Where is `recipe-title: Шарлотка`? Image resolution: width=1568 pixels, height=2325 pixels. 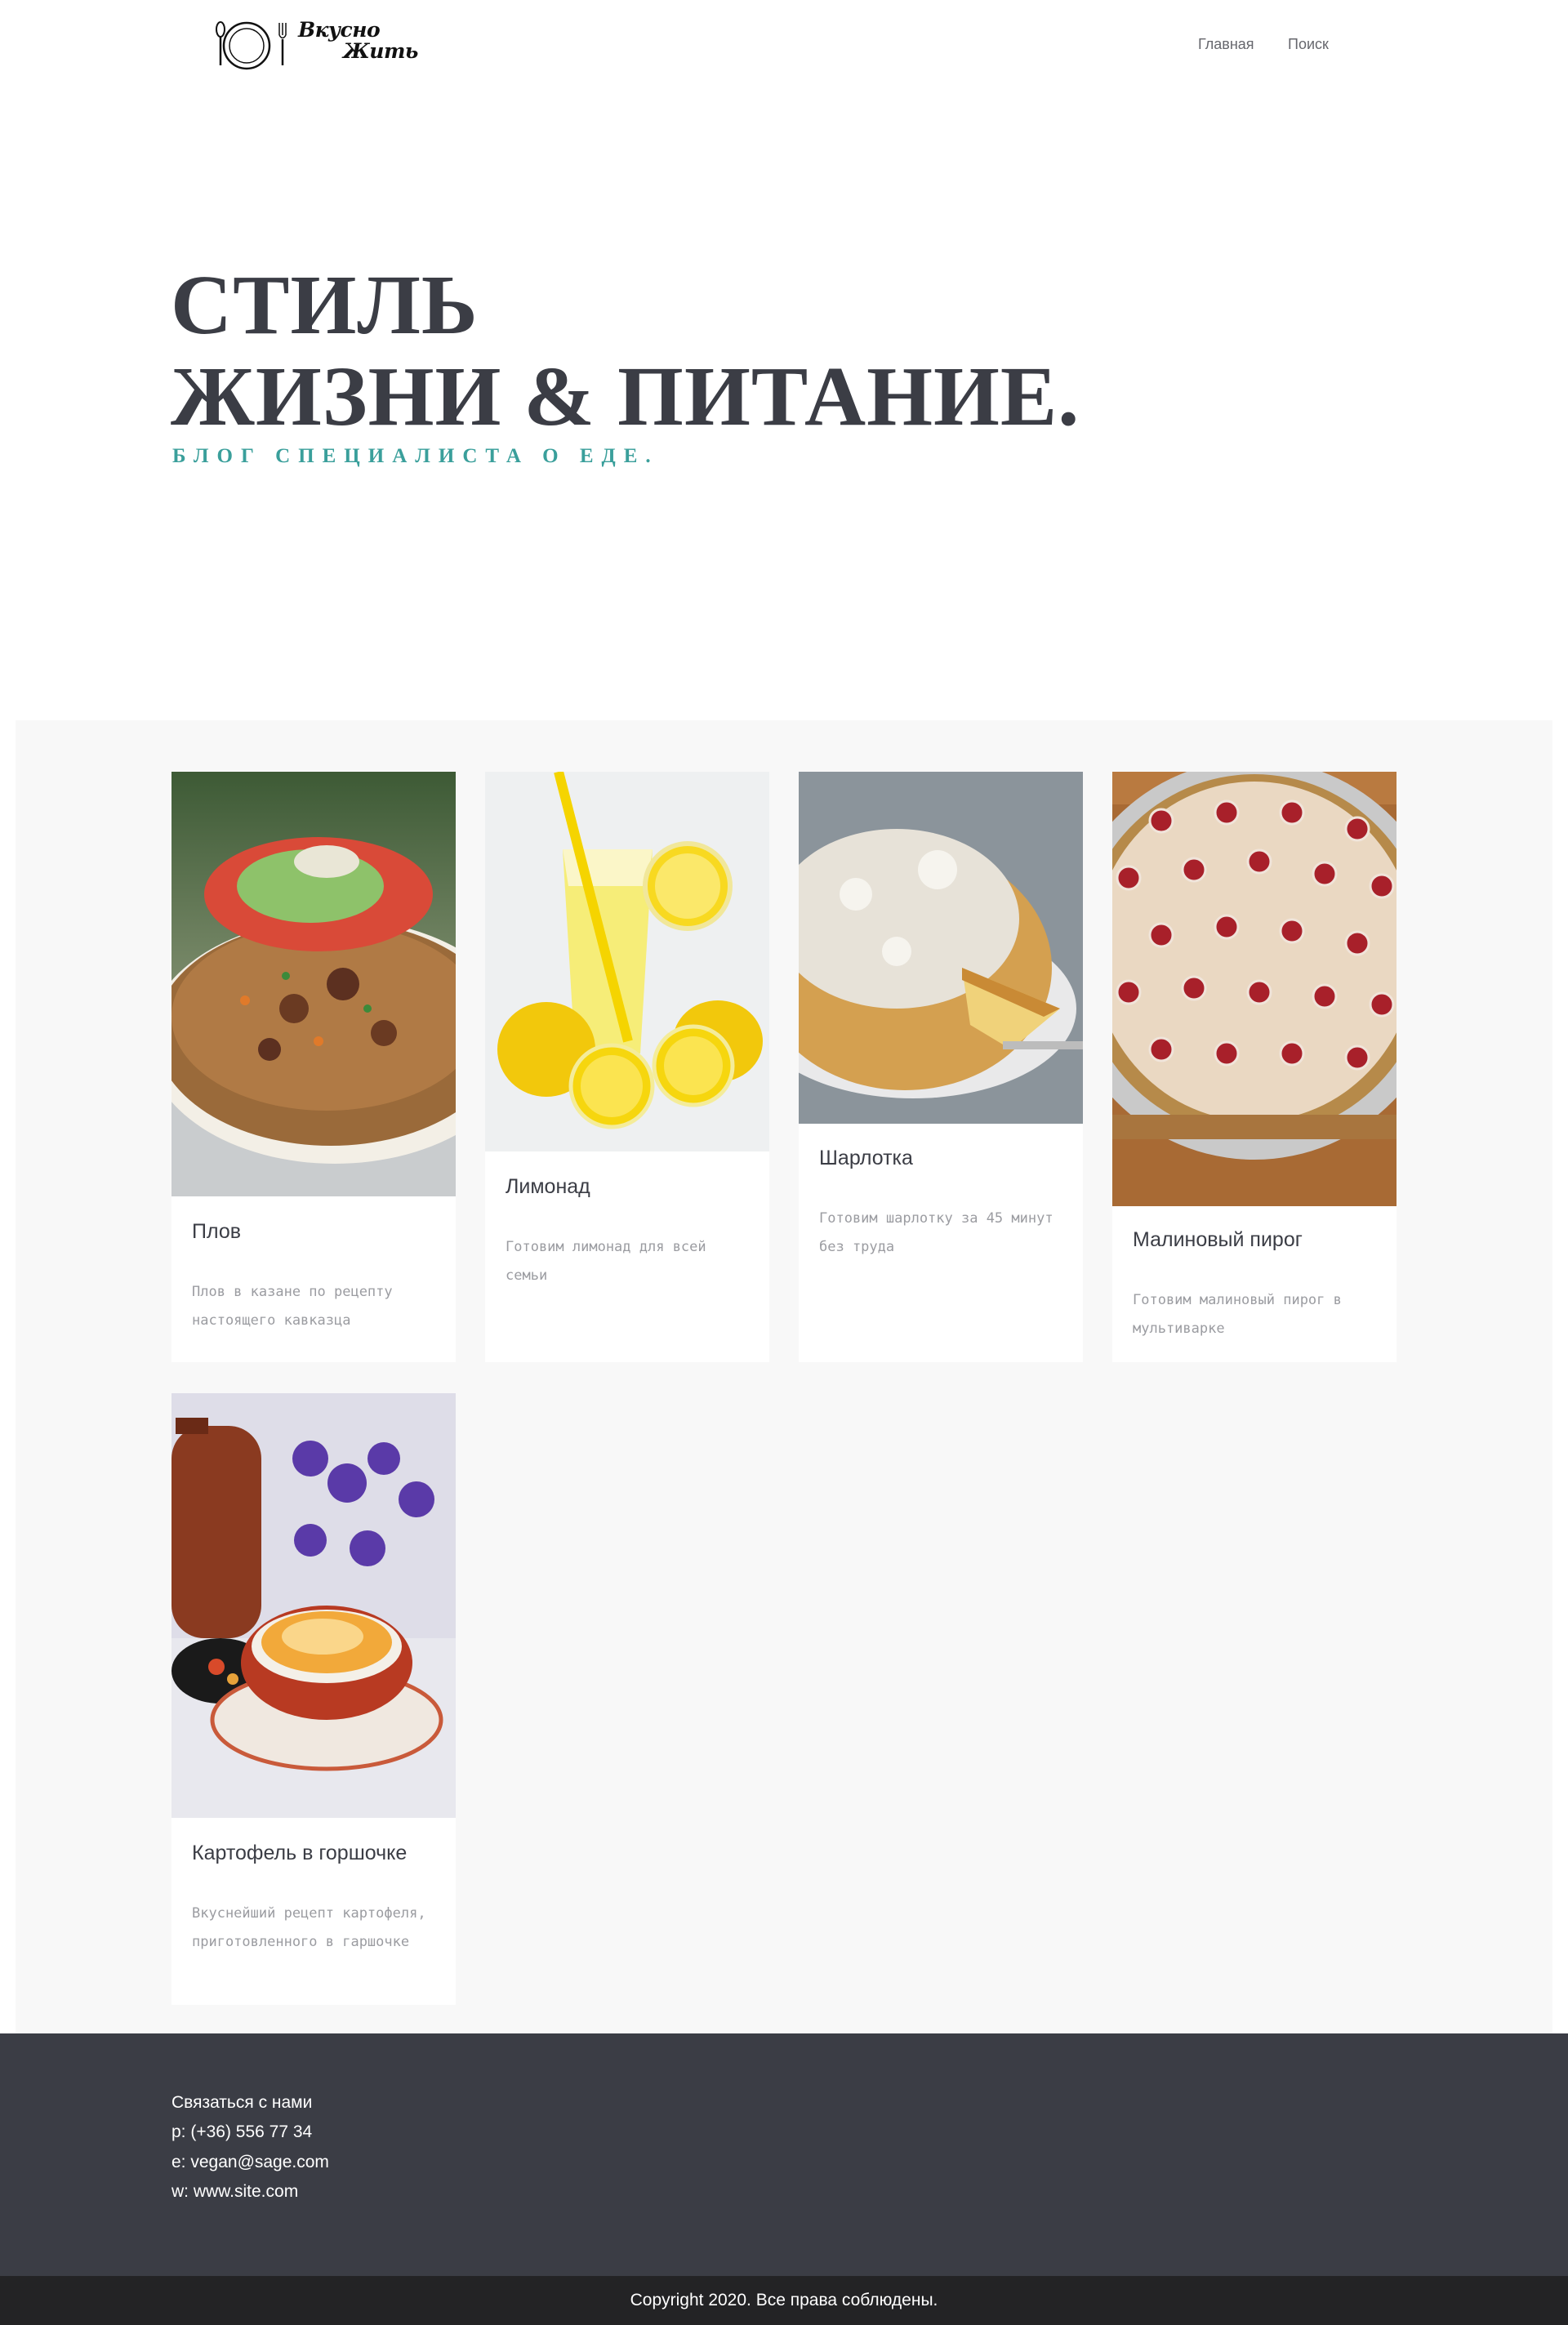 recipe-title: Шарлотка is located at coordinates (866, 1159).